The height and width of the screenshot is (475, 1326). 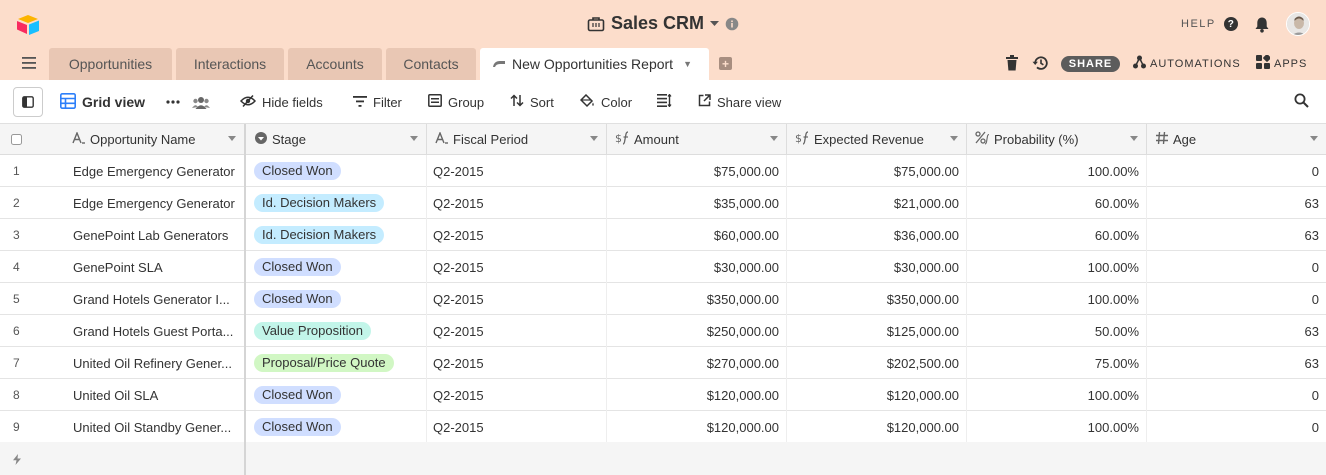 I want to click on base-title-button: Sales CRM, so click(x=663, y=23).